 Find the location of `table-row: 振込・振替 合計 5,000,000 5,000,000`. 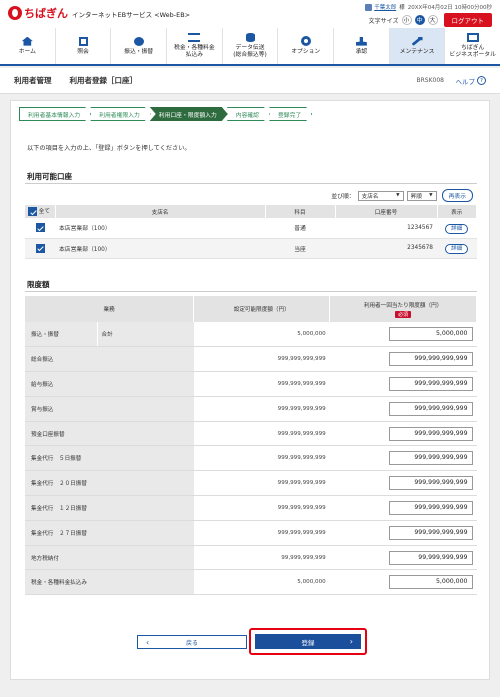

table-row: 振込・振替 合計 5,000,000 5,000,000 is located at coordinates (251, 335).